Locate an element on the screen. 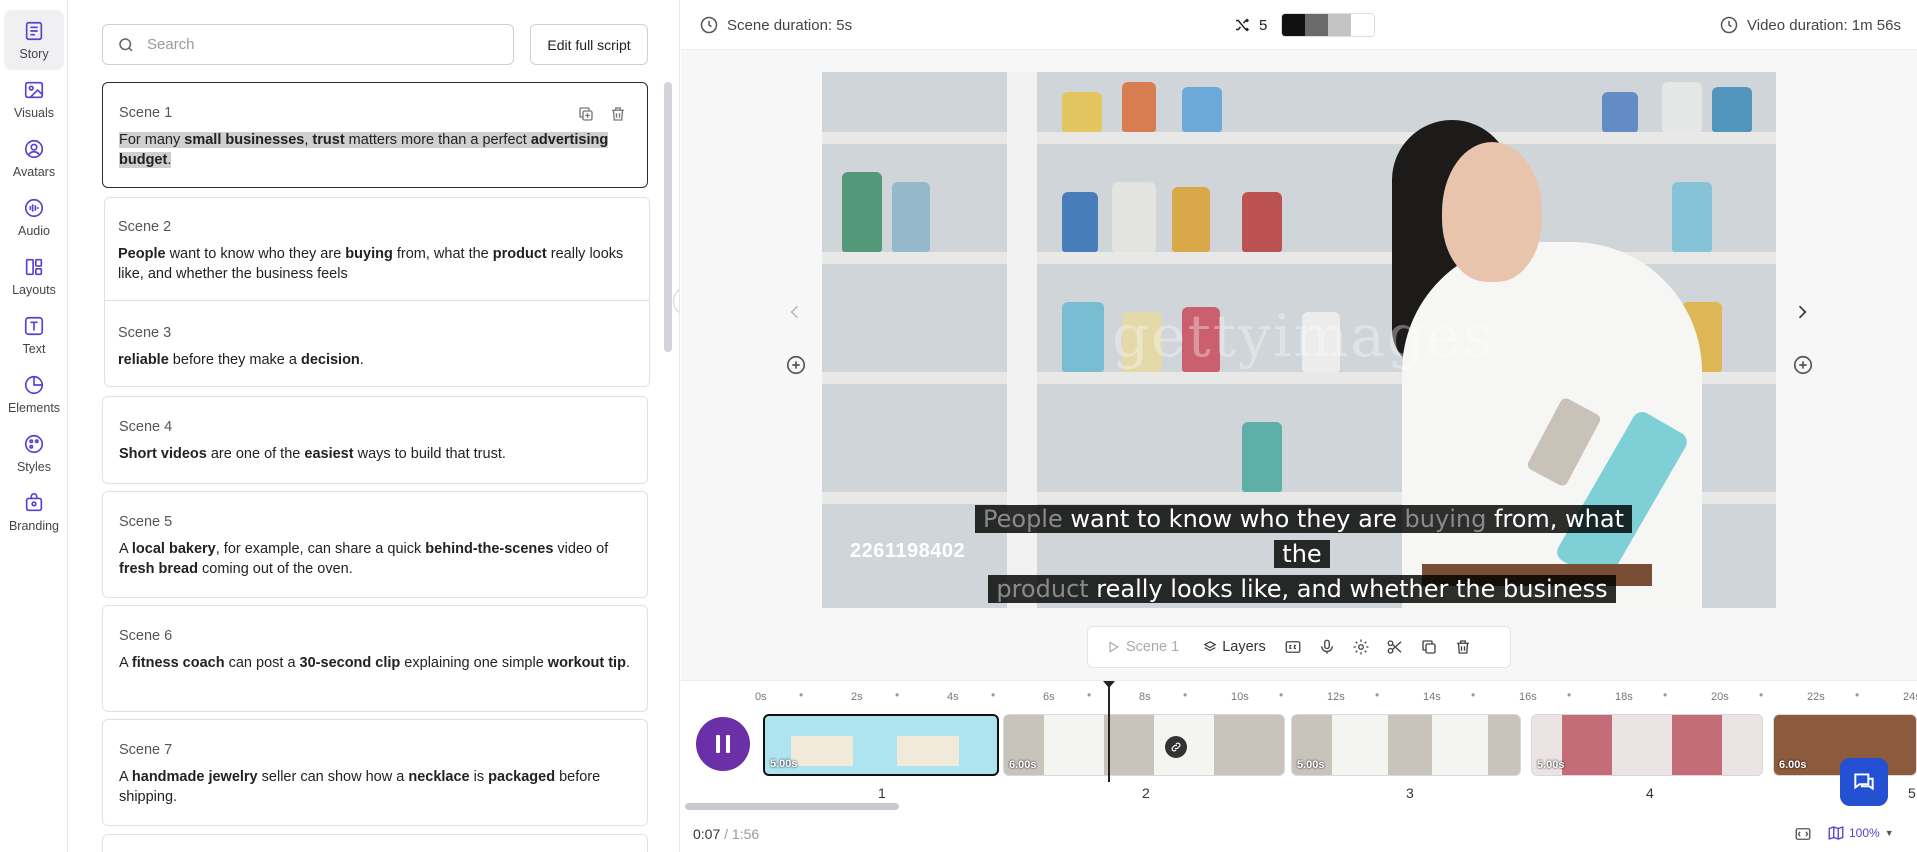 The height and width of the screenshot is (852, 1917). play-scene-button: Scene 1 is located at coordinates (1142, 647).